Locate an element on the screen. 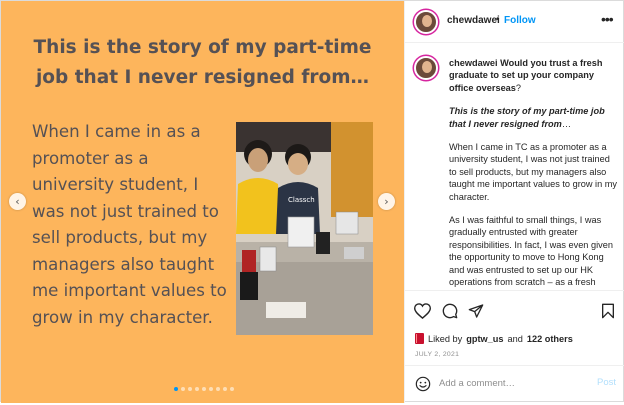 This screenshot has width=624, height=405. bookmark-icon is located at coordinates (608, 311).